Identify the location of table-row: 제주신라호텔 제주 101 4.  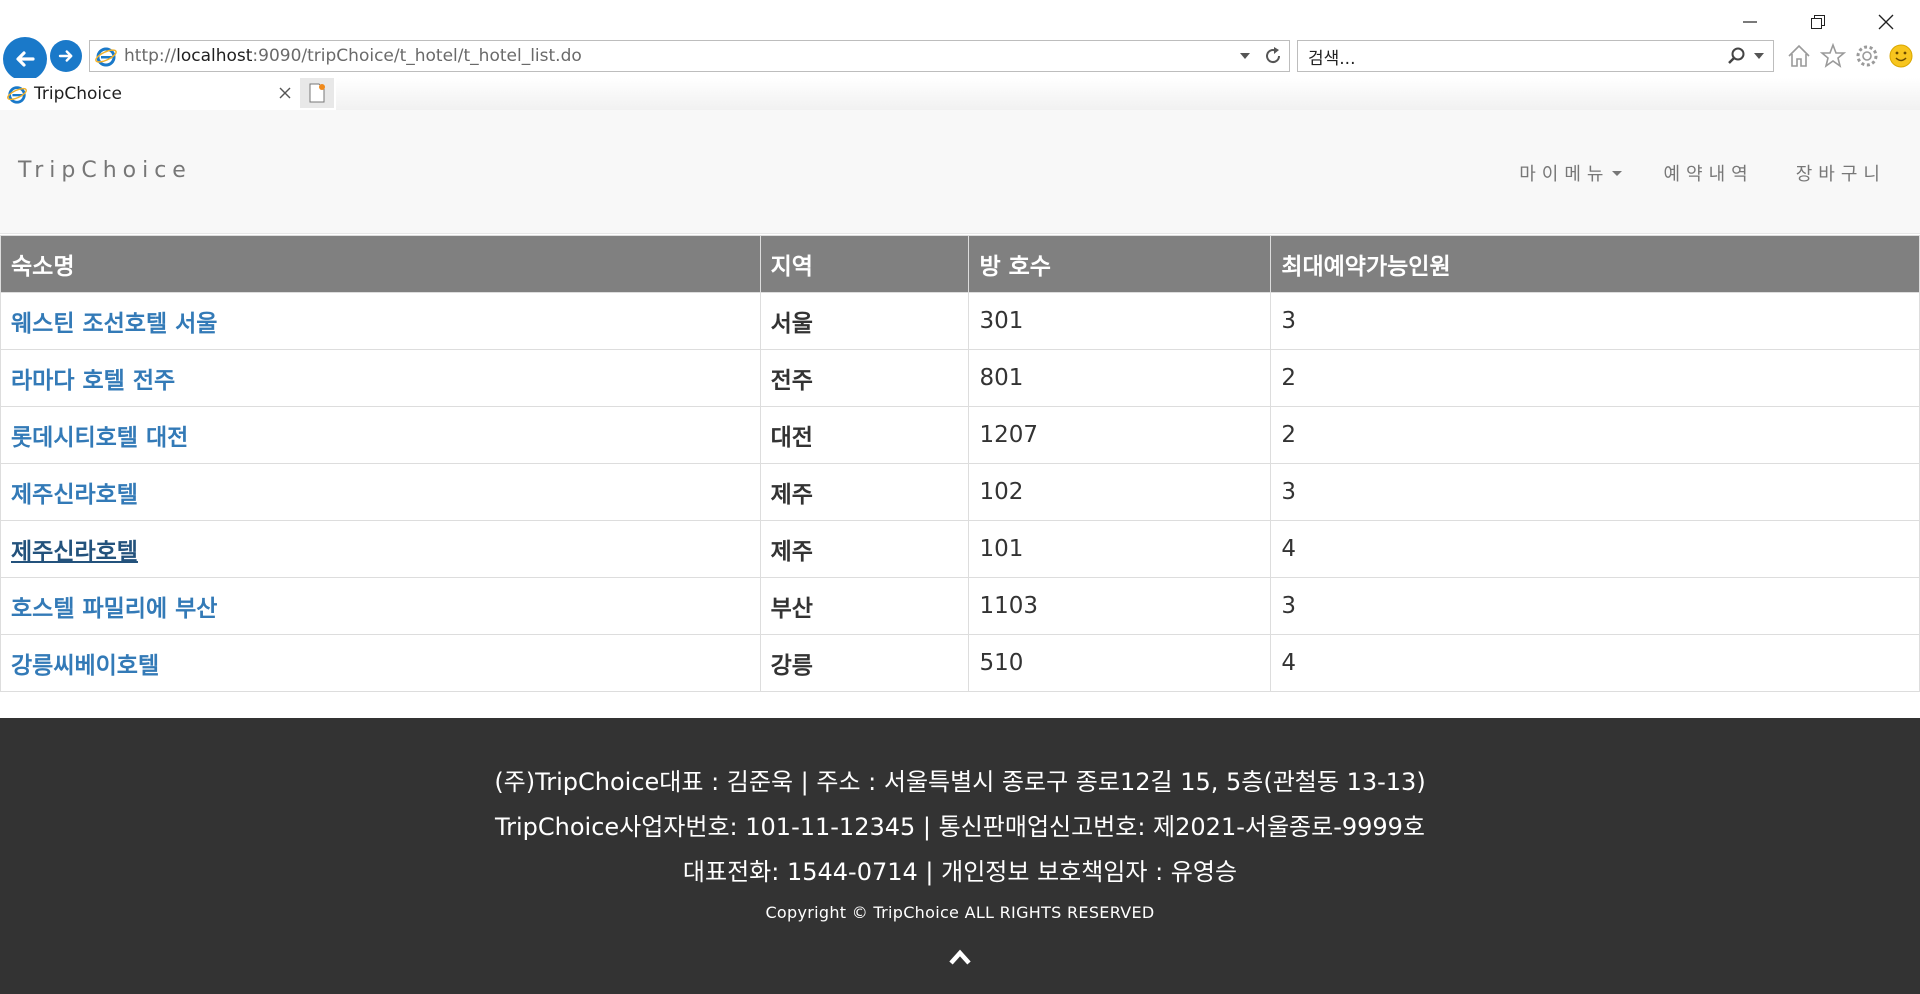
(960, 549).